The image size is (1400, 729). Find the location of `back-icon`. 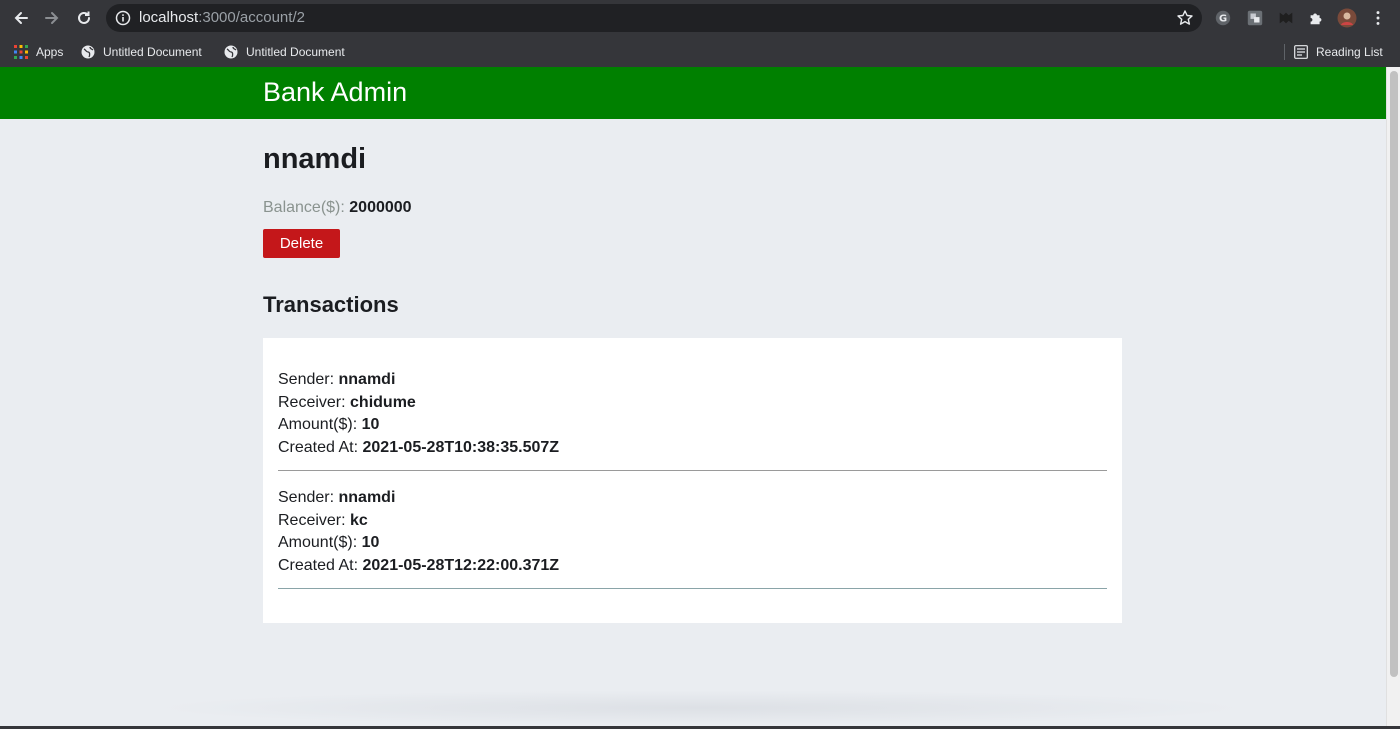

back-icon is located at coordinates (21, 18).